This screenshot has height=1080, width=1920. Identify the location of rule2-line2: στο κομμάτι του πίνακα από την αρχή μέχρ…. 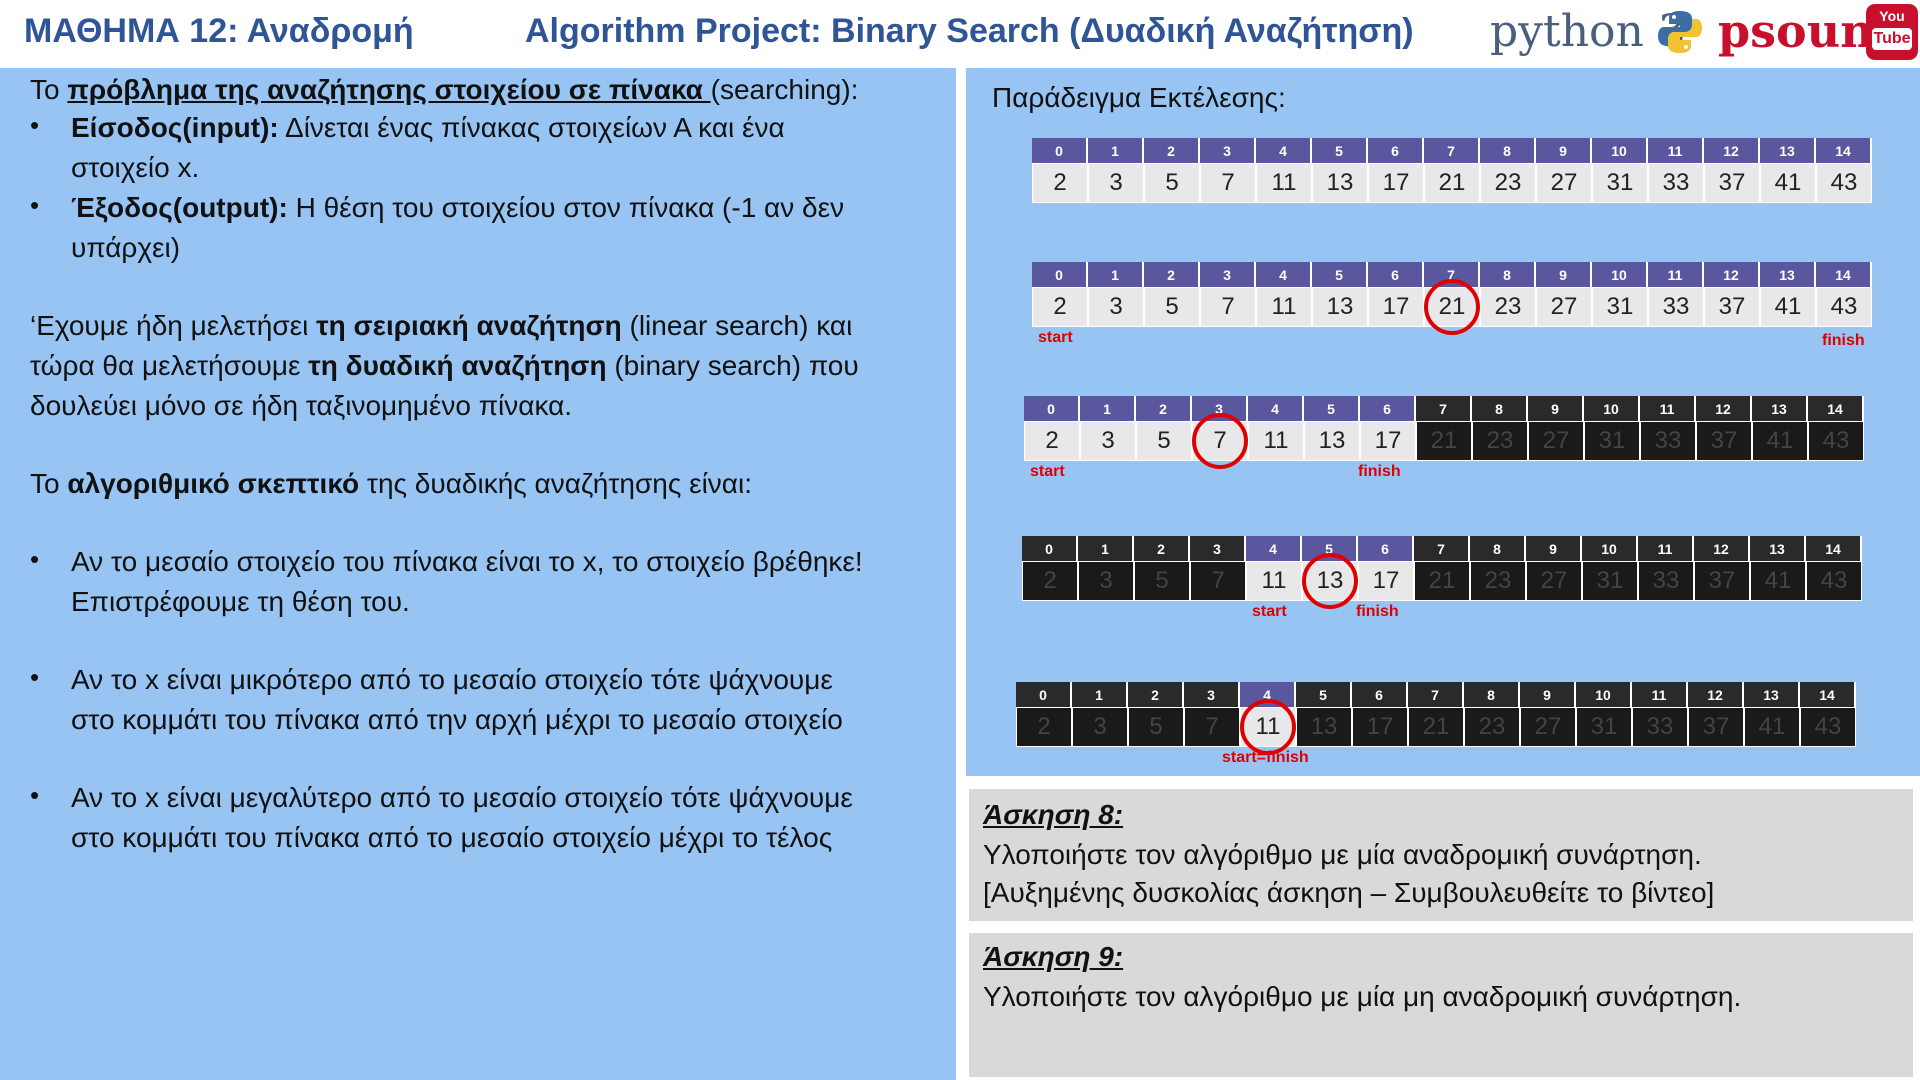
(457, 719).